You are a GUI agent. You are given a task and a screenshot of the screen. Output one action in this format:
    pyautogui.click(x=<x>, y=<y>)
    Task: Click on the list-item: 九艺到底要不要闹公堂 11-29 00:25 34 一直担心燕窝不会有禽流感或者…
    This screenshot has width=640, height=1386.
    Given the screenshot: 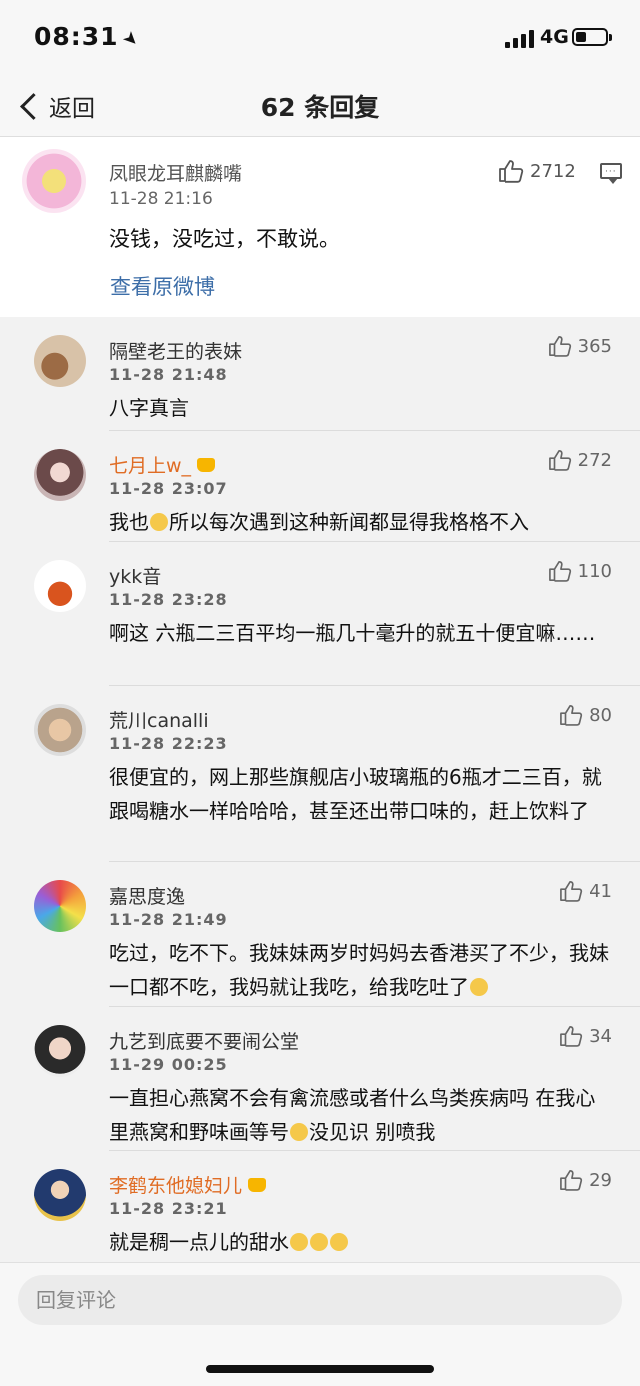 What is the action you would take?
    pyautogui.click(x=320, y=1079)
    